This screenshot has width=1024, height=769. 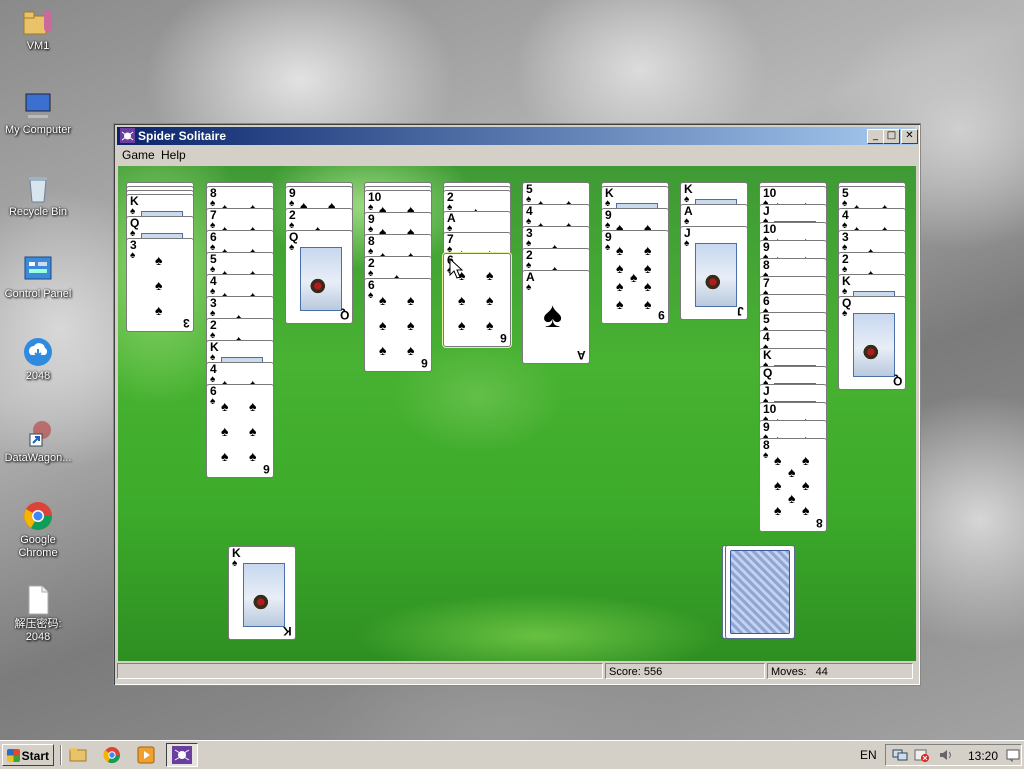 I want to click on mouse-cursor-icon, so click(x=456, y=268).